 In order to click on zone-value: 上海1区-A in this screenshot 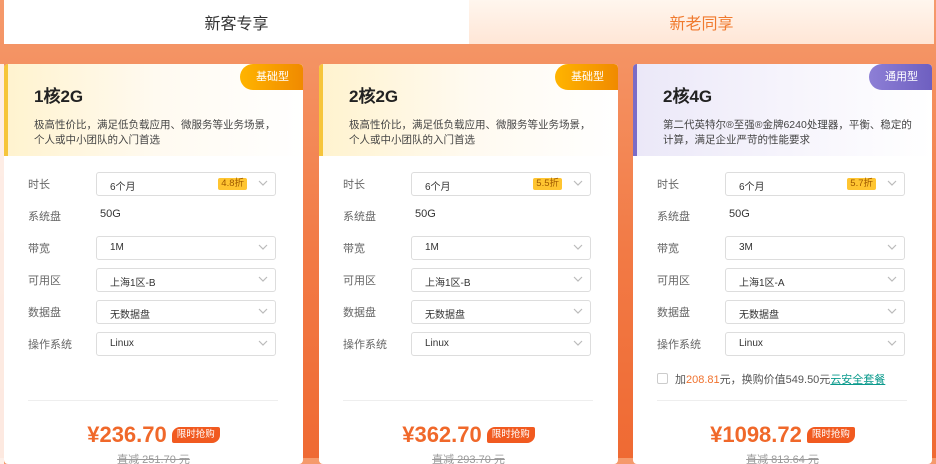, I will do `click(762, 283)`.